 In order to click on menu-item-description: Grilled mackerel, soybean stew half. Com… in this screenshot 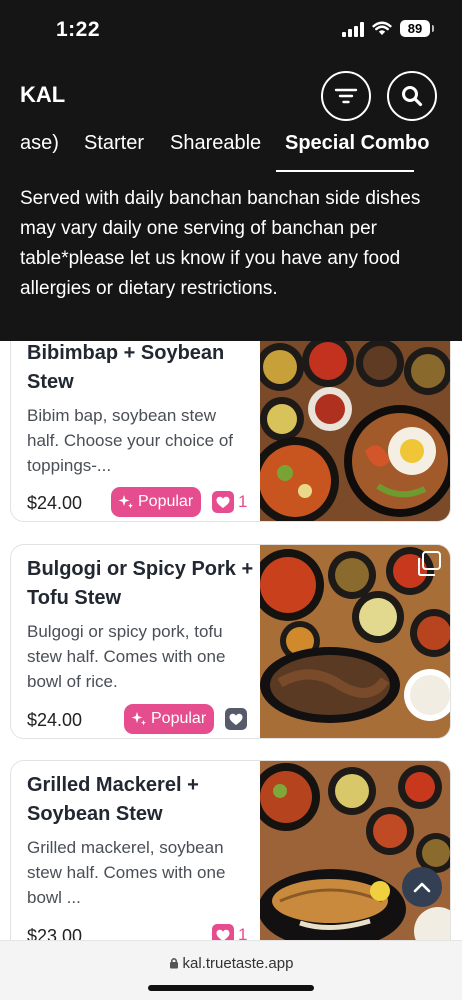, I will do `click(126, 872)`.